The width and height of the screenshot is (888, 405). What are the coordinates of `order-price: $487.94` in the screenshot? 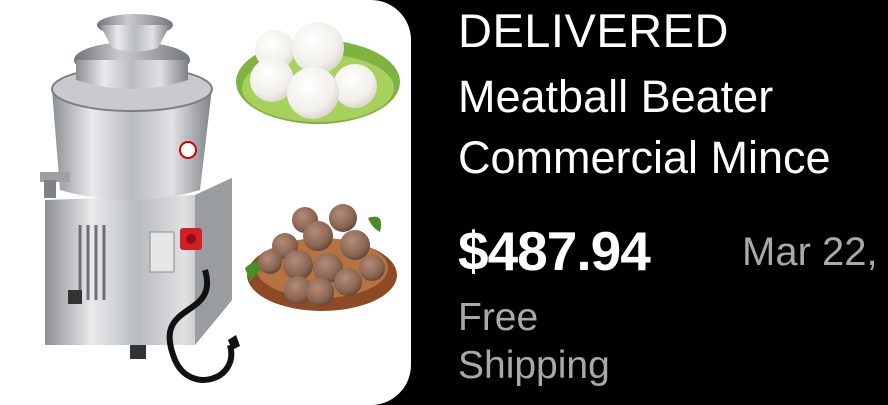 It's located at (554, 251).